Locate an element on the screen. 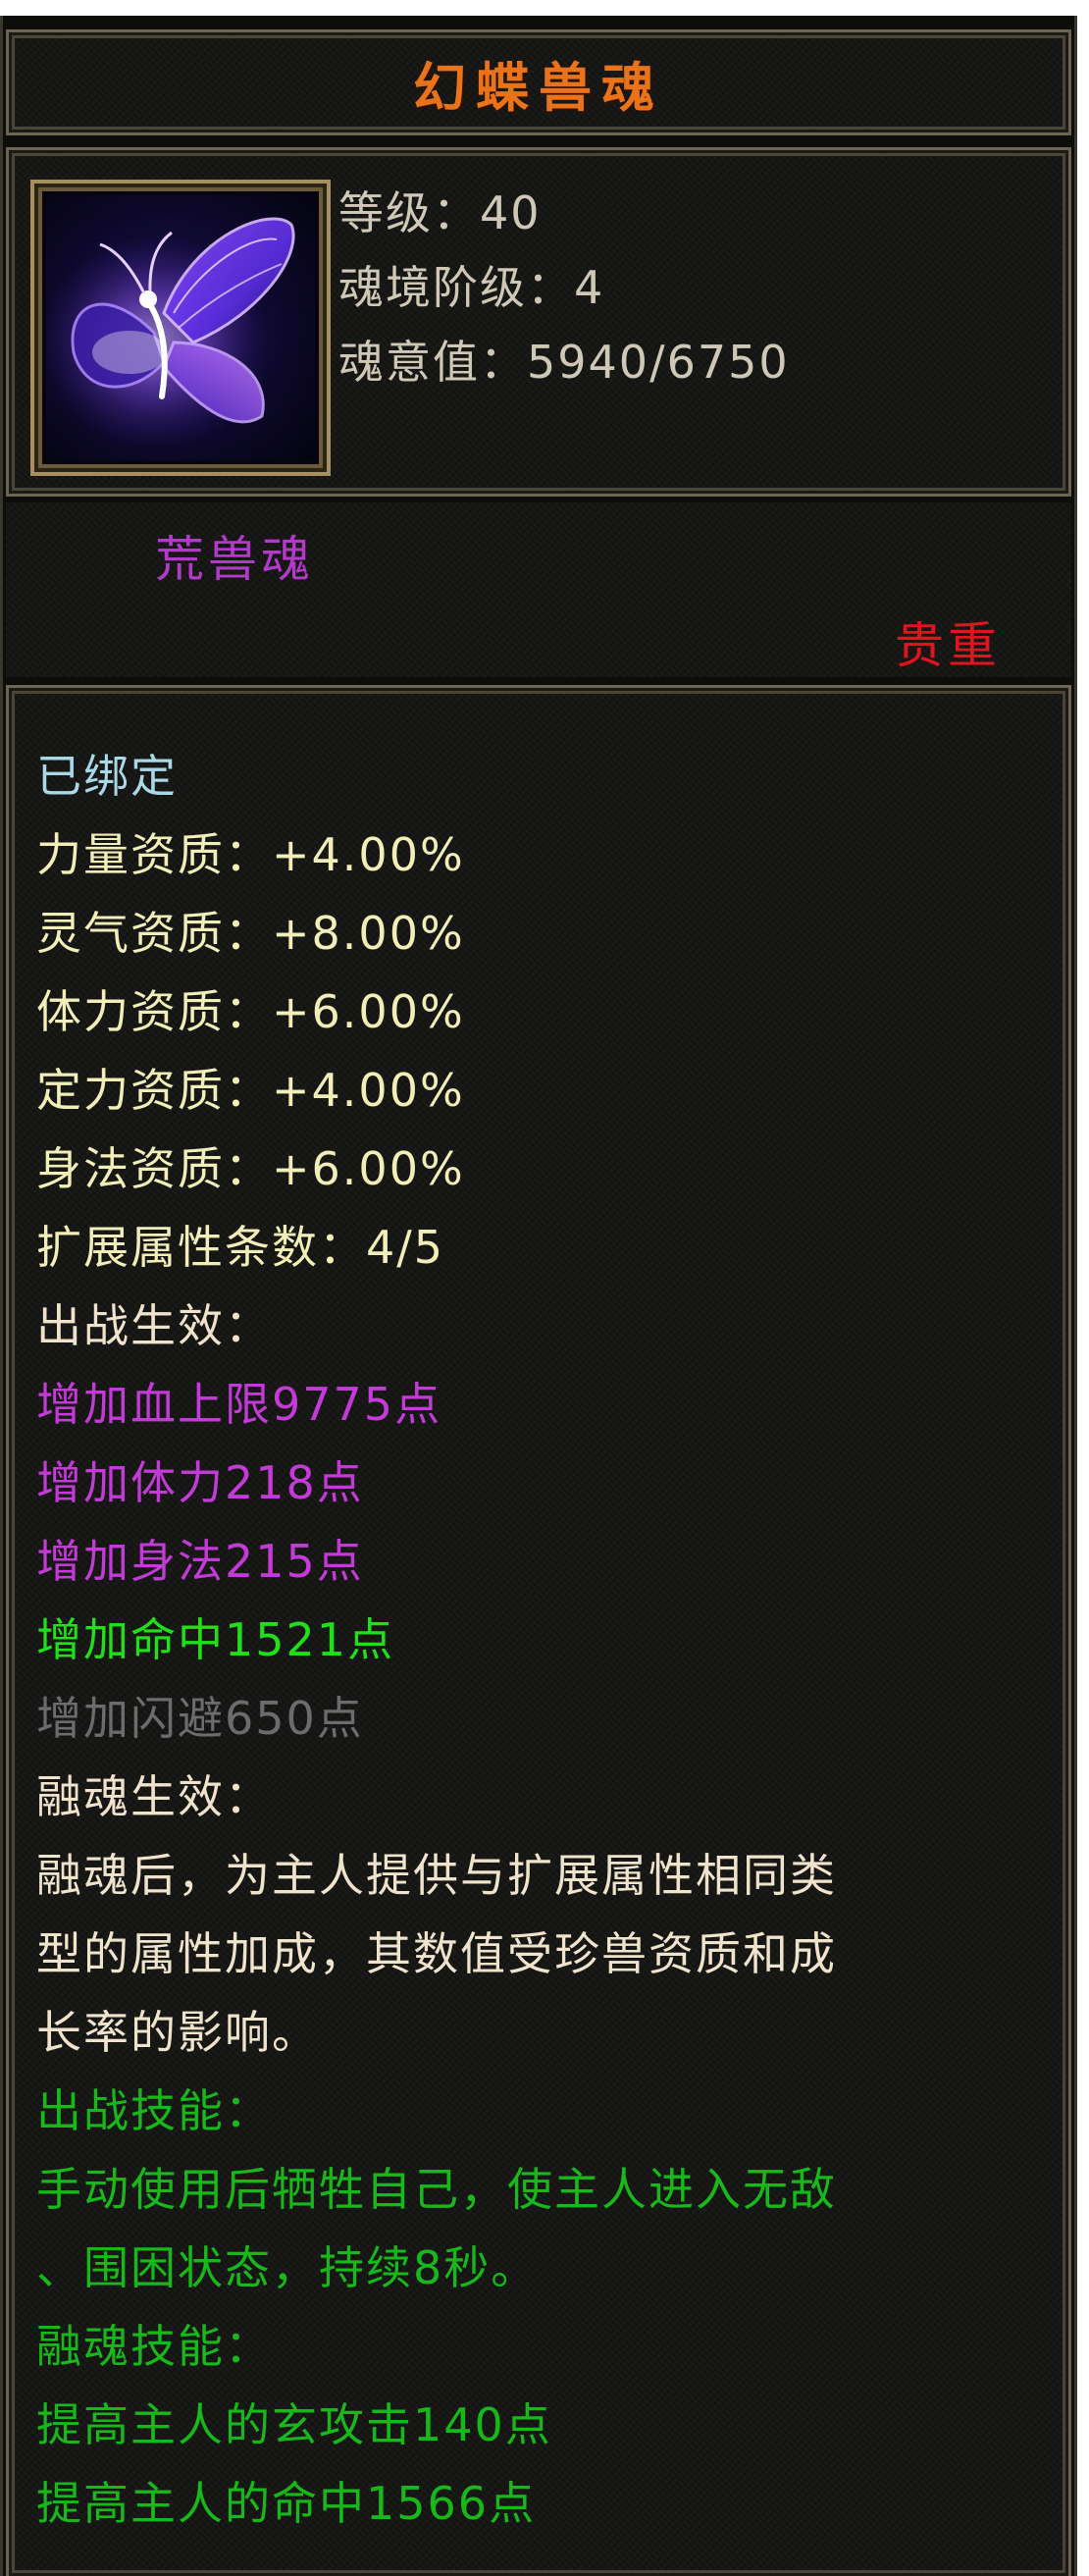 The width and height of the screenshot is (1089, 2576). battle-effect-line: 增加闪避650点 is located at coordinates (200, 1718).